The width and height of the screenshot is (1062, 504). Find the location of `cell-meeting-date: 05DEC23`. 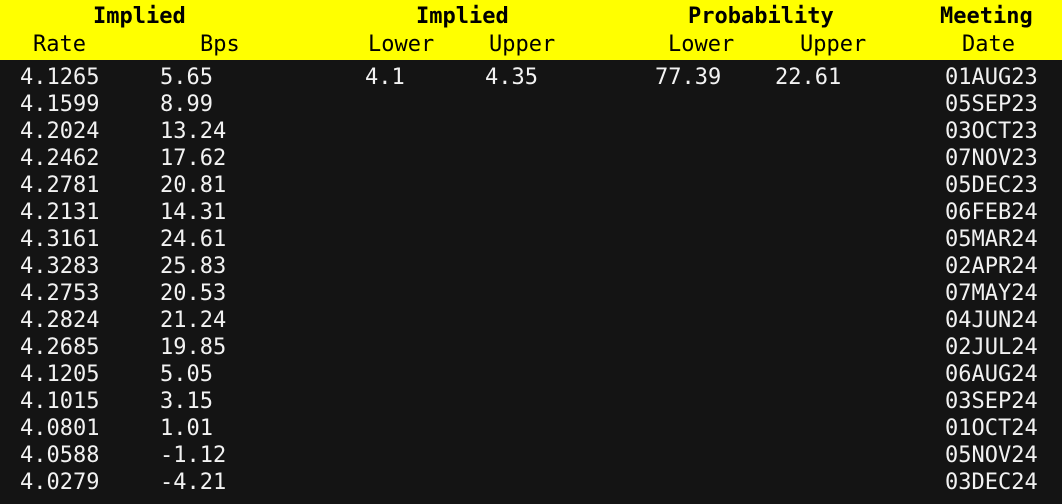

cell-meeting-date: 05DEC23 is located at coordinates (991, 185).